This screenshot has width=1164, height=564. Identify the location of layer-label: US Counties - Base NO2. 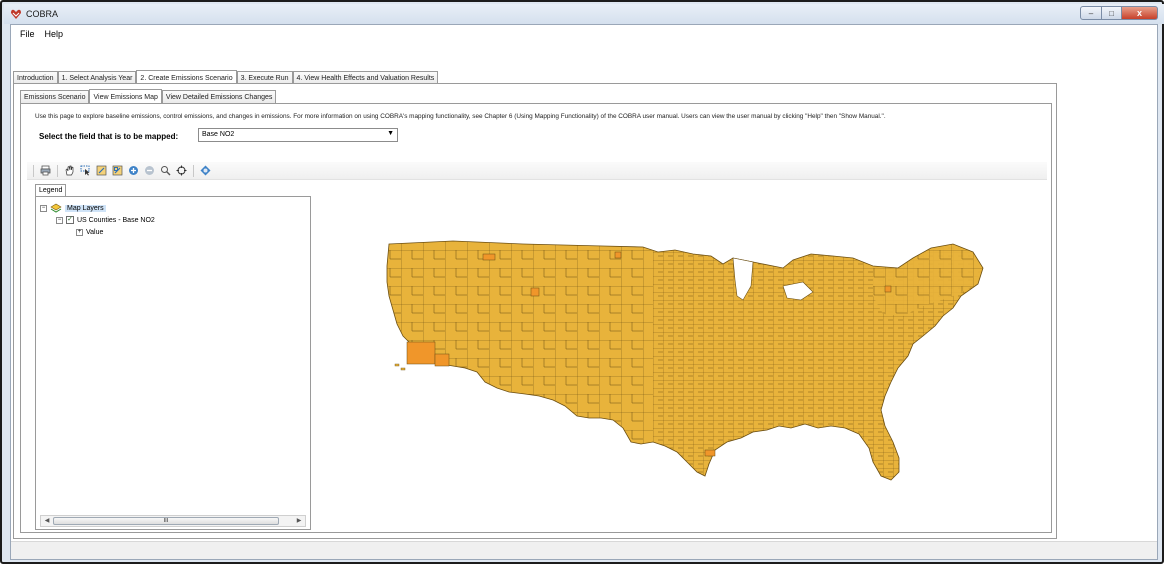
(116, 220).